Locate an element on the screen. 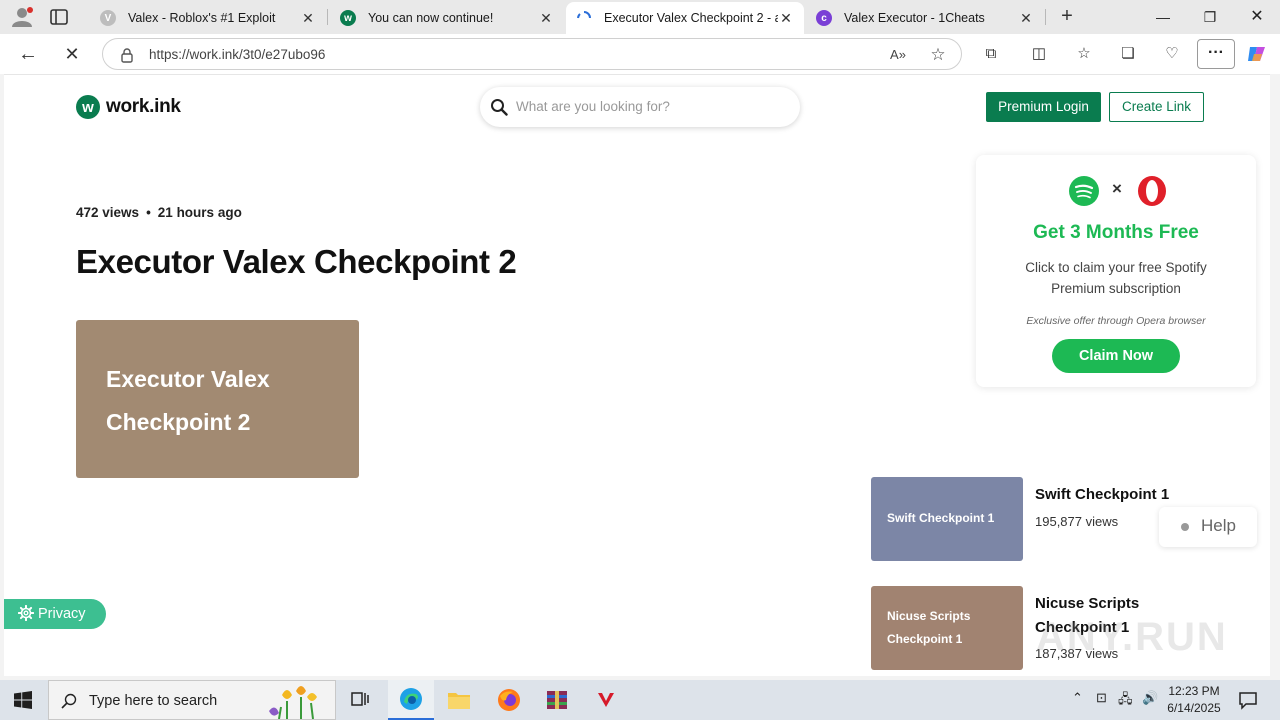 The width and height of the screenshot is (1280, 720). split-screen-icon: ◫ is located at coordinates (1039, 54).